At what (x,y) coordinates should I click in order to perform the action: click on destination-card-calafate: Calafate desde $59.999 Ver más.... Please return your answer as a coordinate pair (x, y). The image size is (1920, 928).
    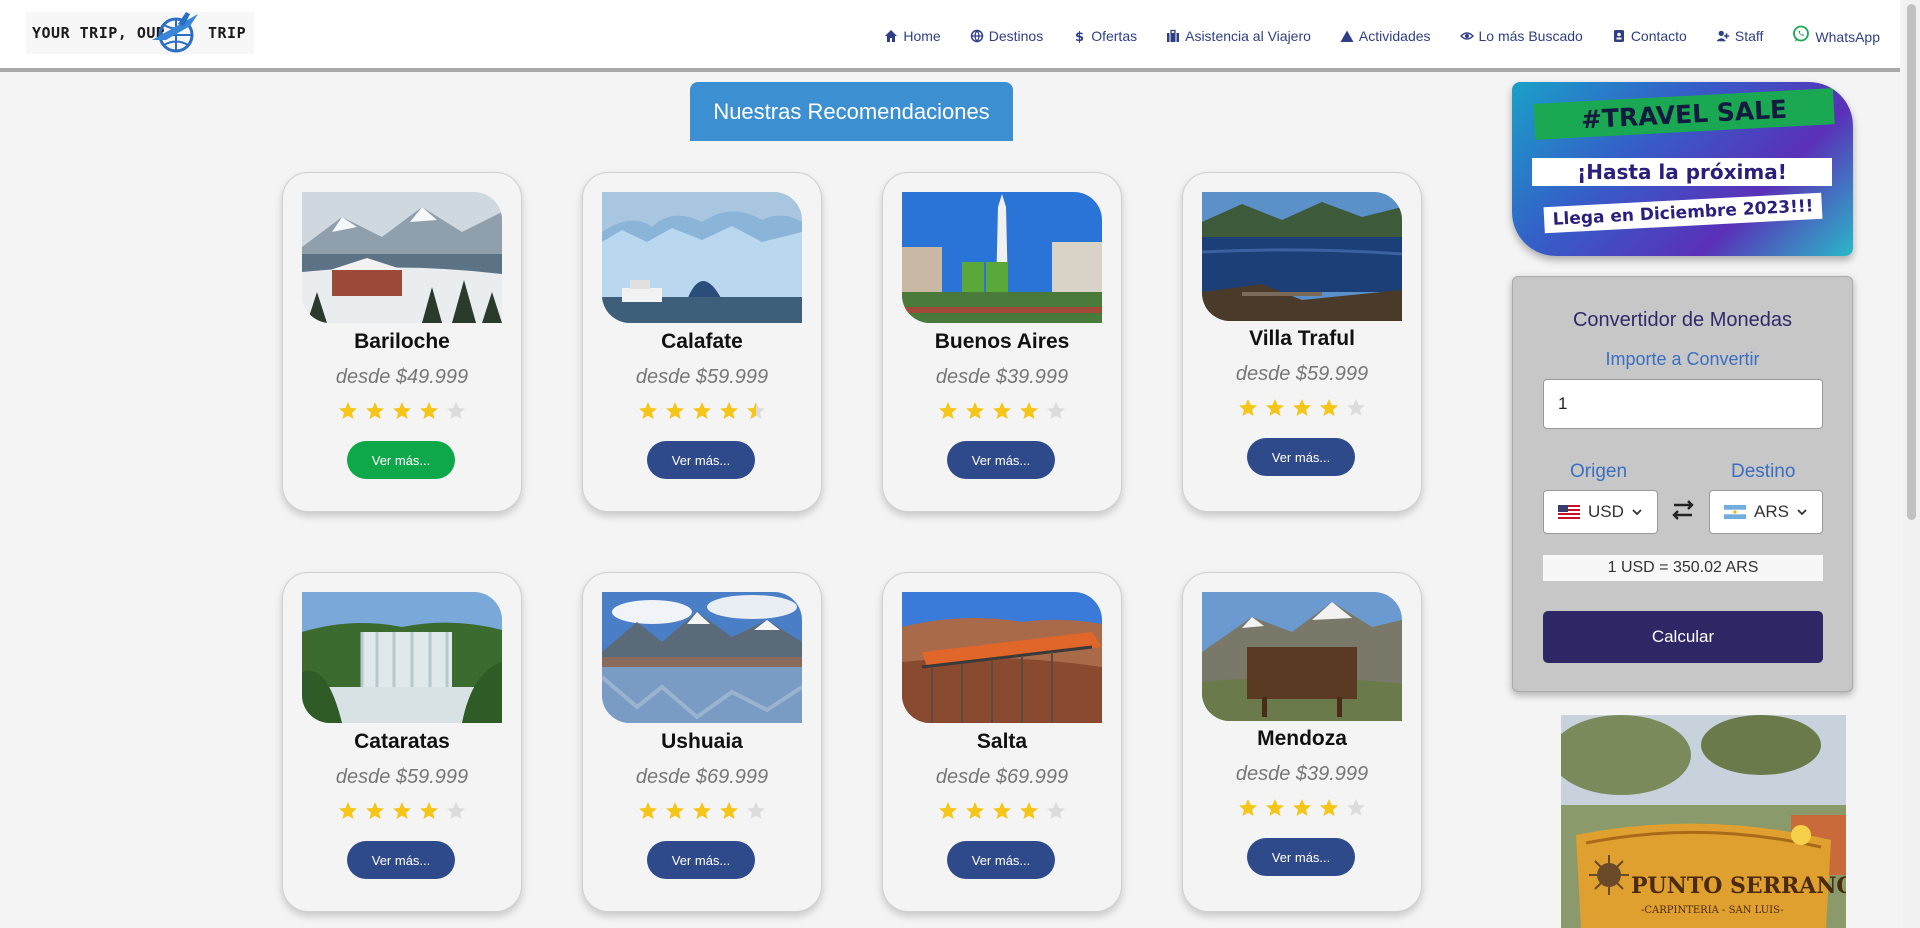
    Looking at the image, I should click on (702, 342).